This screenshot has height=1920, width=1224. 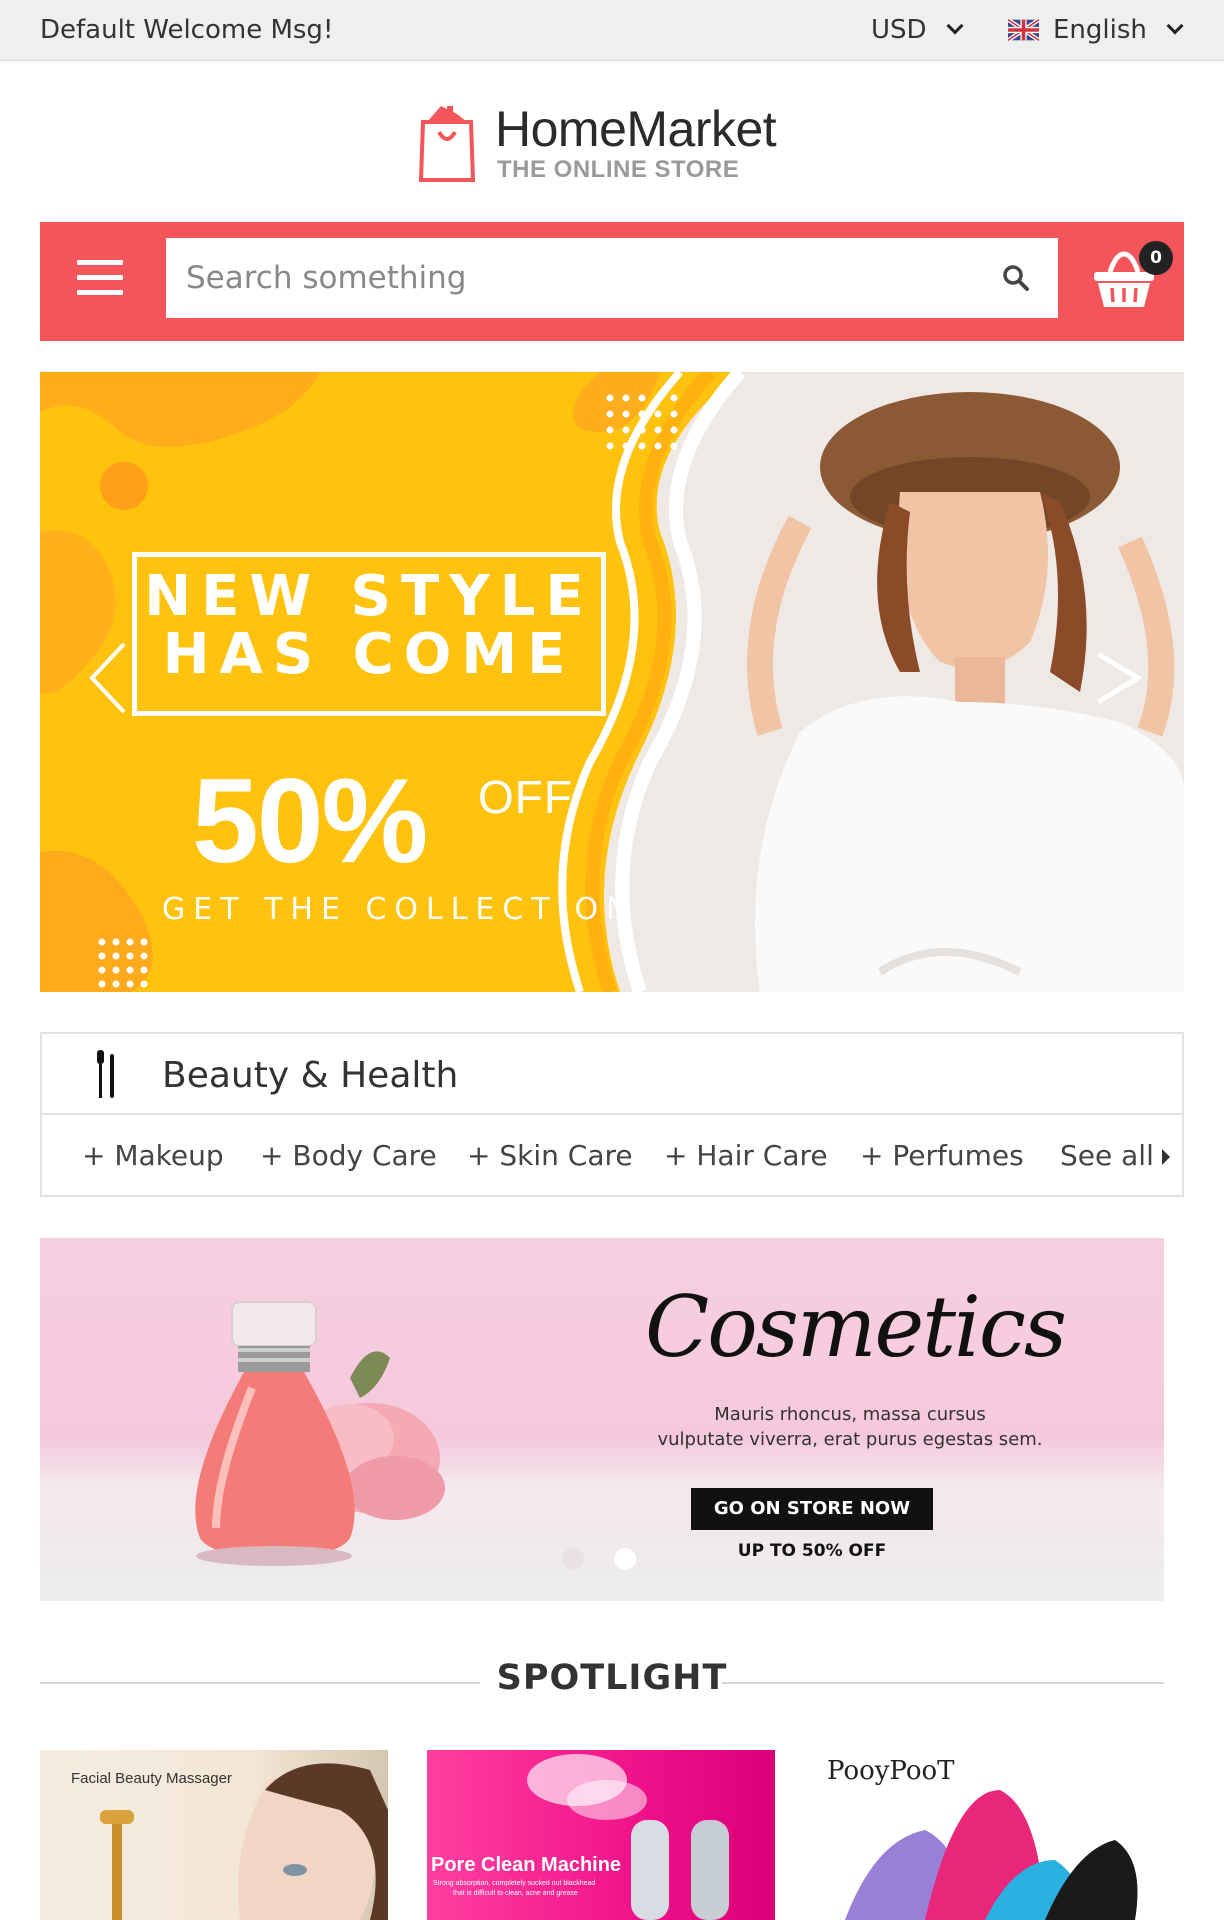 What do you see at coordinates (153, 1155) in the screenshot?
I see `category-link-makeup: + Makeup` at bounding box center [153, 1155].